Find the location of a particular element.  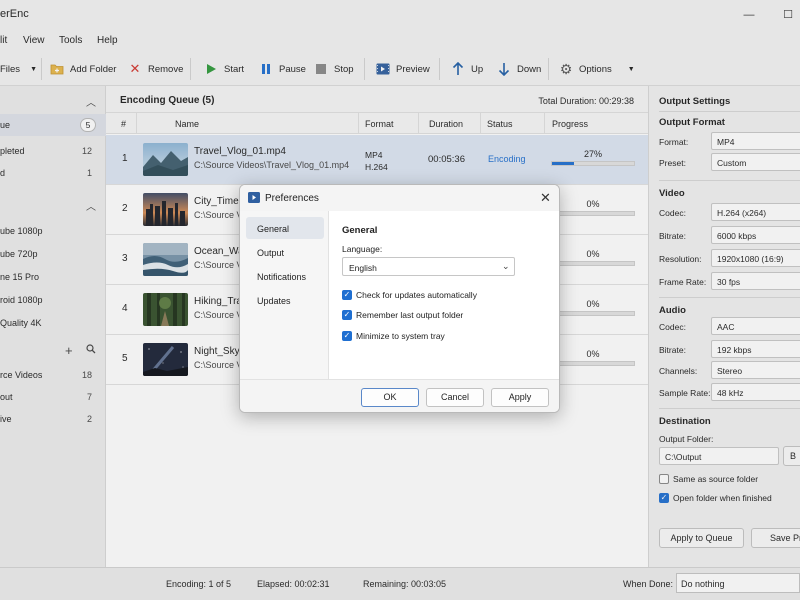

language-label: Language: is located at coordinates (362, 249).